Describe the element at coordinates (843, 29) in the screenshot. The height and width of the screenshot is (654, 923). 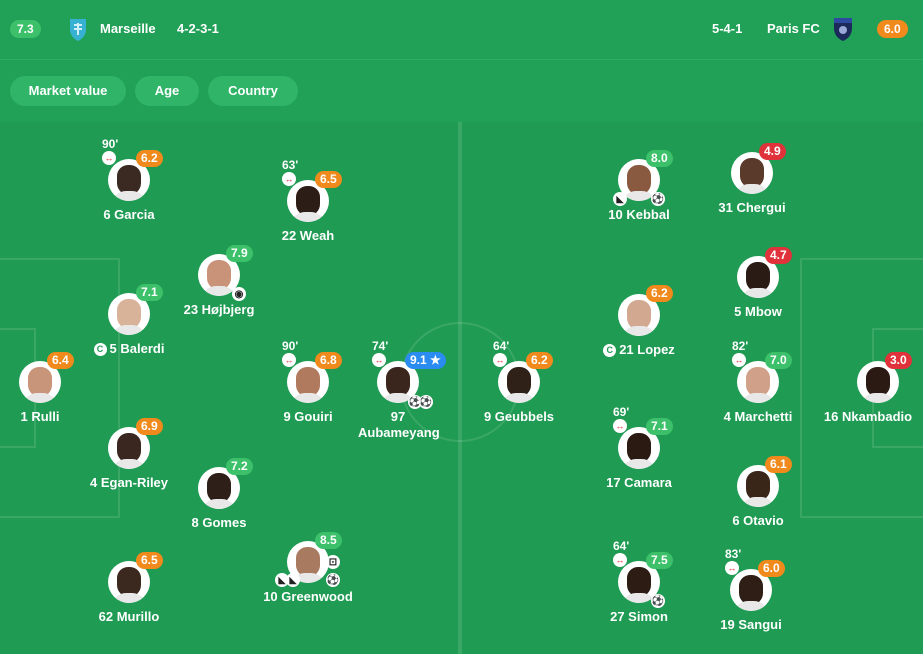
I see `paris-fc-crest-icon` at that location.